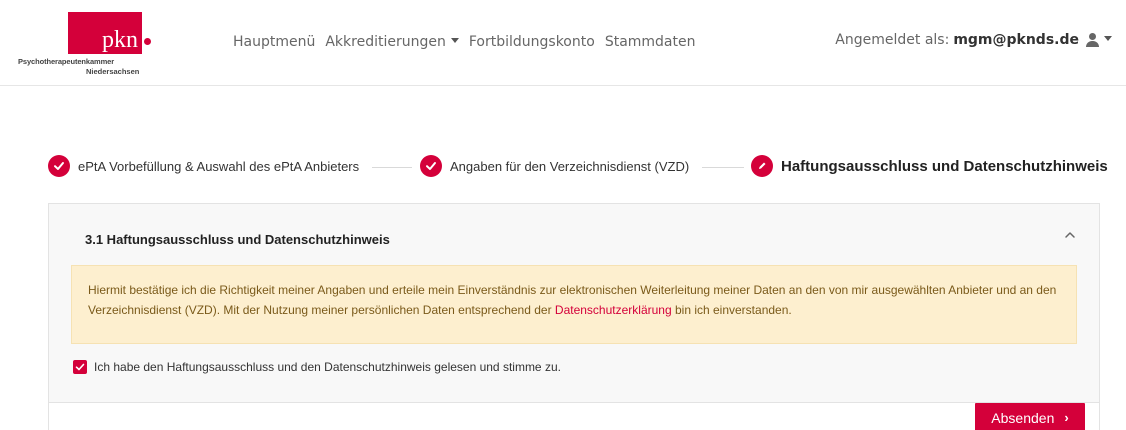 The width and height of the screenshot is (1126, 430). I want to click on user-email: mgm@pknds.de, so click(1016, 40).